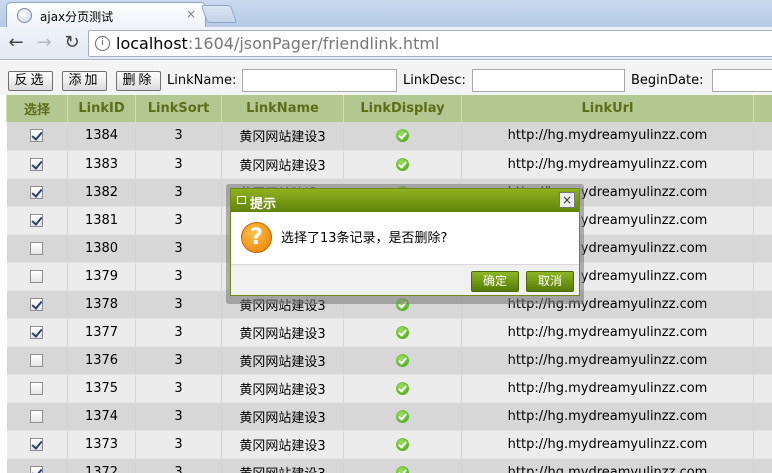 Image resolution: width=772 pixels, height=473 pixels. I want to click on col-header-extra, so click(762, 108).